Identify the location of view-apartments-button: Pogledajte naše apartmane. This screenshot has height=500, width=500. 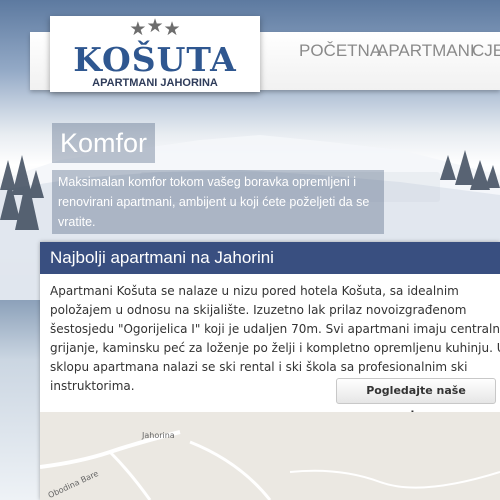
(416, 399).